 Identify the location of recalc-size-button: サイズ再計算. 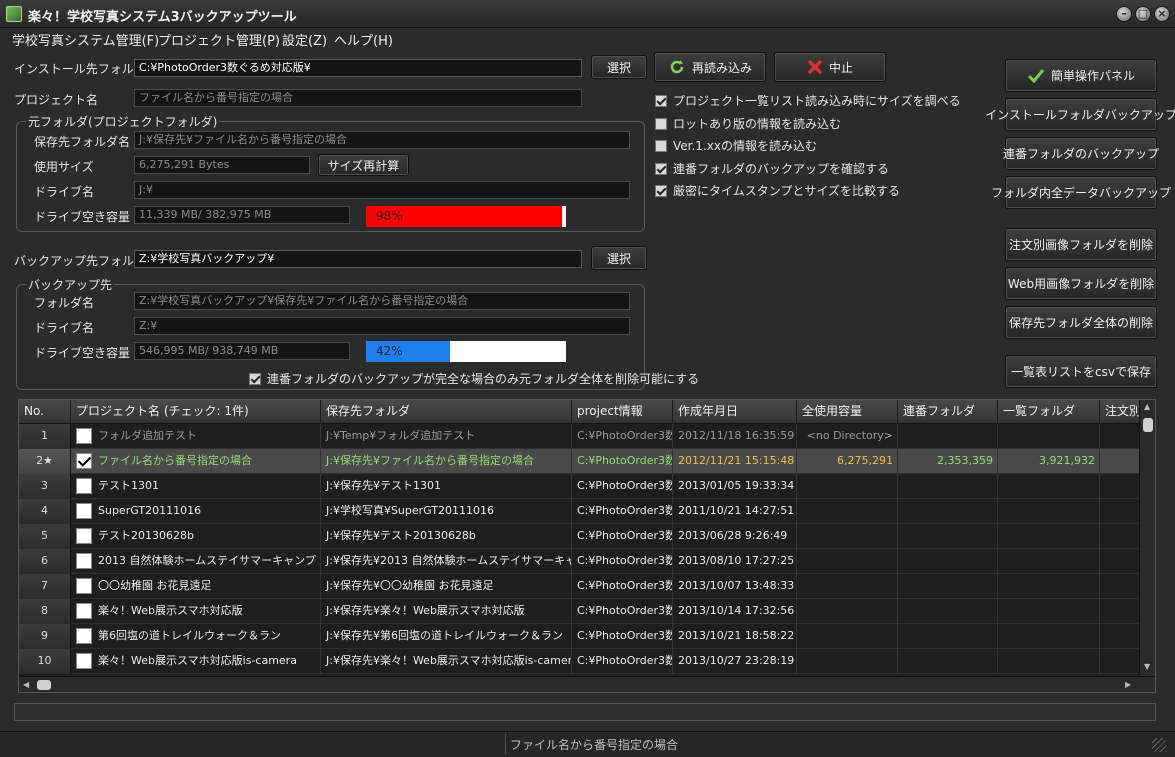
(363, 165).